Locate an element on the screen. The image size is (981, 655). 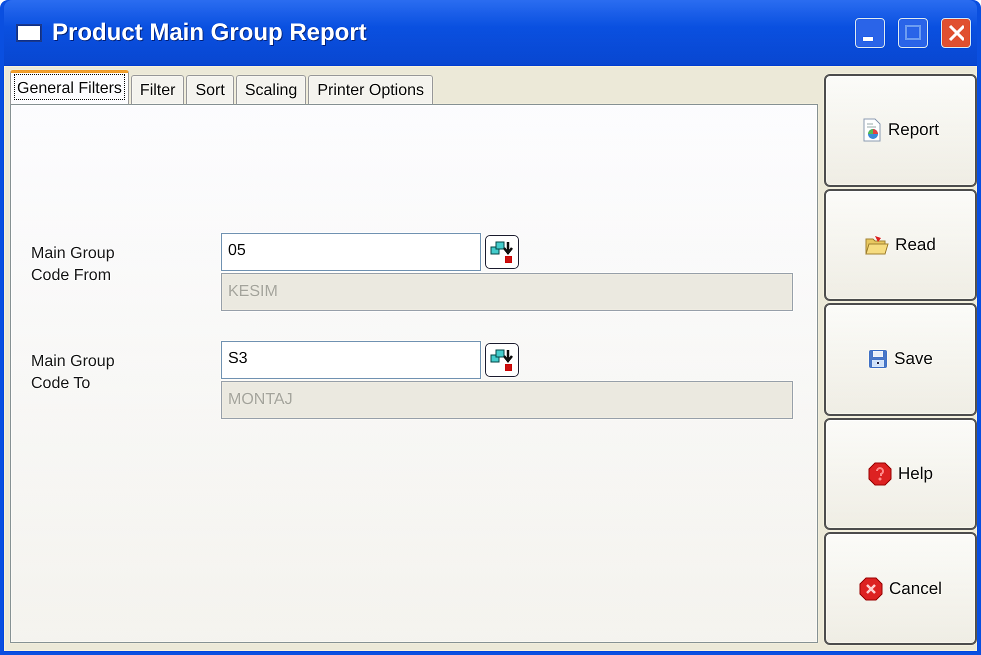
open-folder-icon is located at coordinates (877, 245).